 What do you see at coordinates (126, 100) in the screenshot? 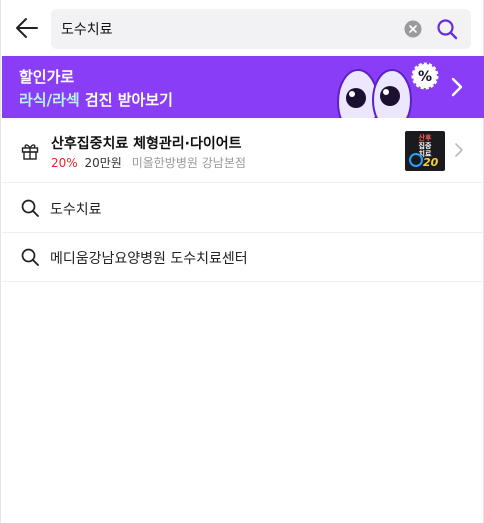
I see `banner-subtitle-rest: 검진 받아보기` at bounding box center [126, 100].